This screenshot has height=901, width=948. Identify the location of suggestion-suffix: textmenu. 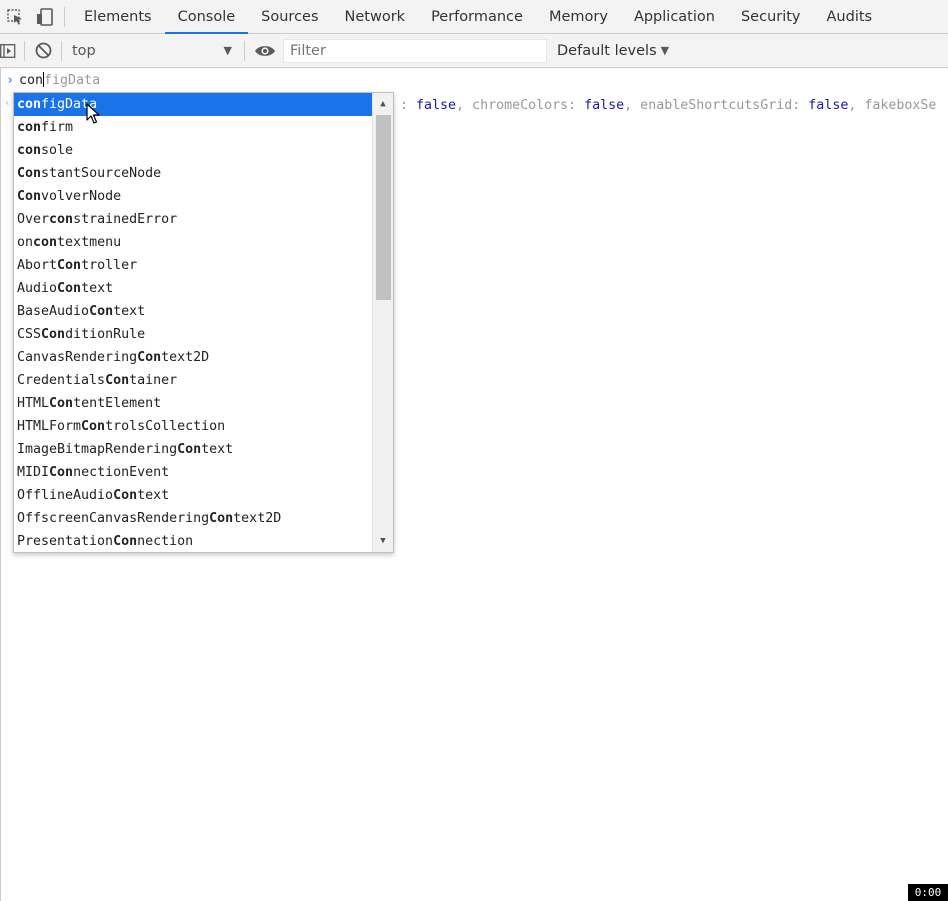
(89, 242).